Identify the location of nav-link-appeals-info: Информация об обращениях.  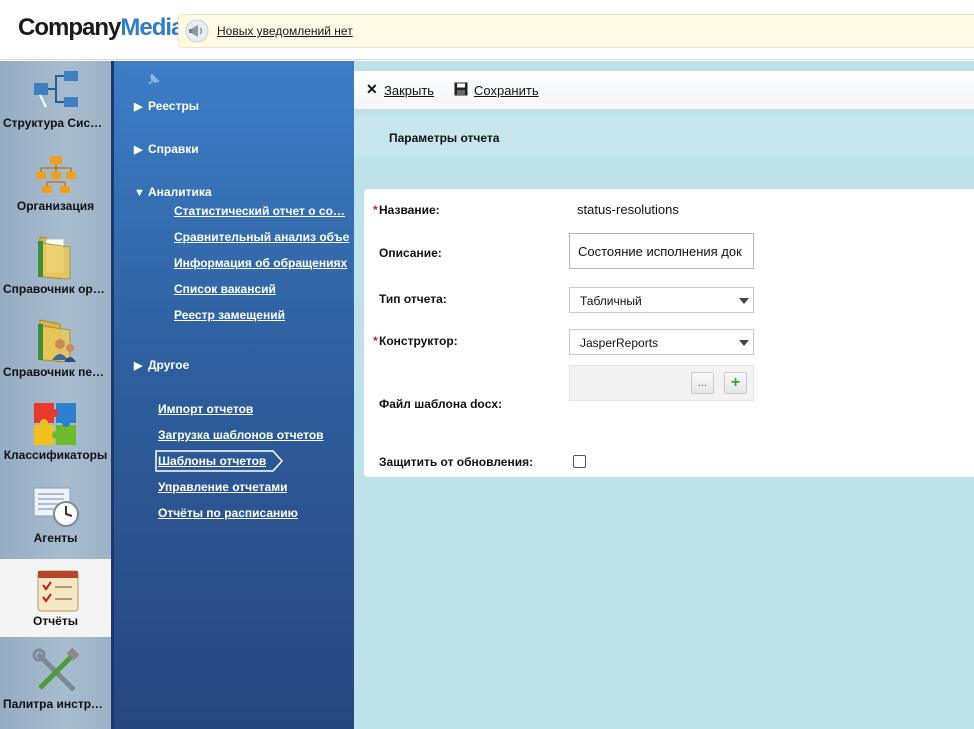
(263, 263).